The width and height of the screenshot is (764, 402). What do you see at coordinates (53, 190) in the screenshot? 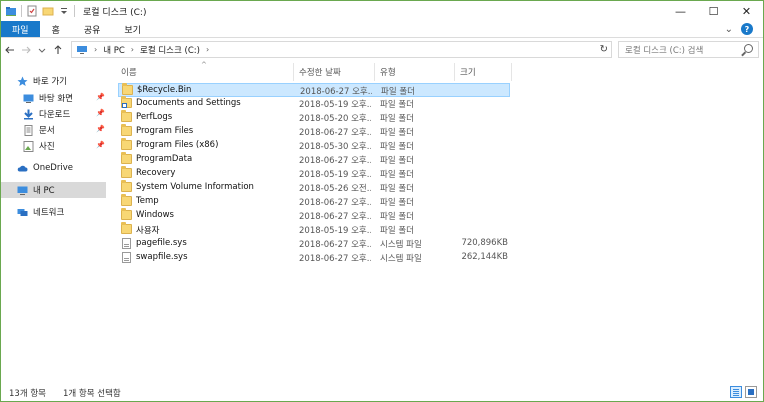
I see `sidebar-item-this-pc: 내 PC` at bounding box center [53, 190].